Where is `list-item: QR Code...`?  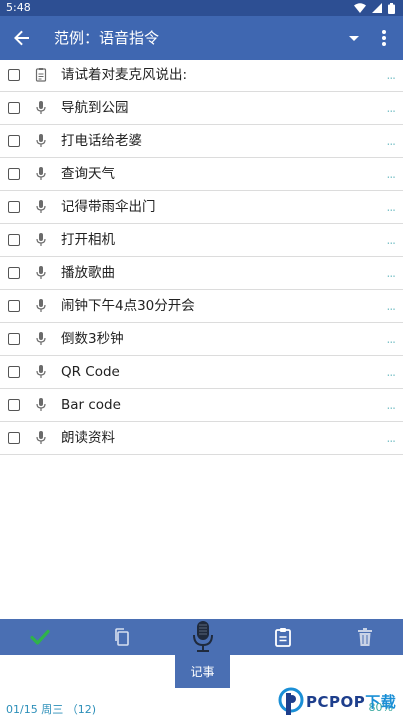 list-item: QR Code... is located at coordinates (201, 372).